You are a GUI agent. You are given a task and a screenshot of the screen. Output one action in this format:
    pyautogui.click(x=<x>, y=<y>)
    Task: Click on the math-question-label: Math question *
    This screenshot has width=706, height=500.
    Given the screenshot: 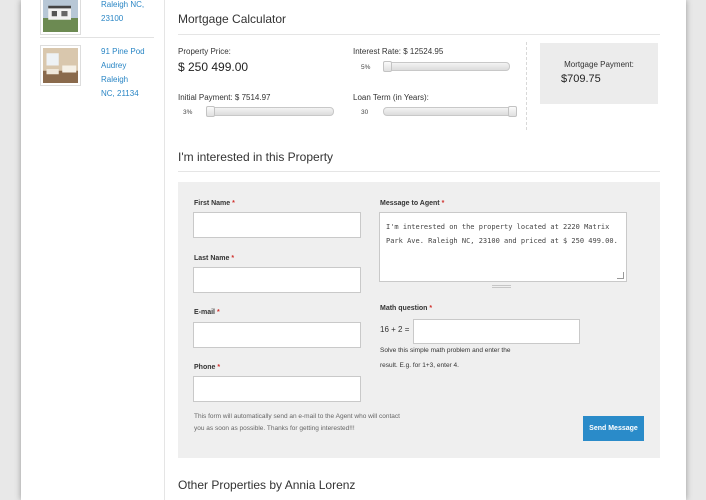 What is the action you would take?
    pyautogui.click(x=406, y=308)
    